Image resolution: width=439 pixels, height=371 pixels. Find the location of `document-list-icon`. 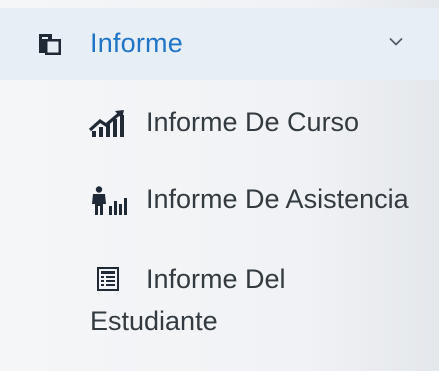

document-list-icon is located at coordinates (108, 279).